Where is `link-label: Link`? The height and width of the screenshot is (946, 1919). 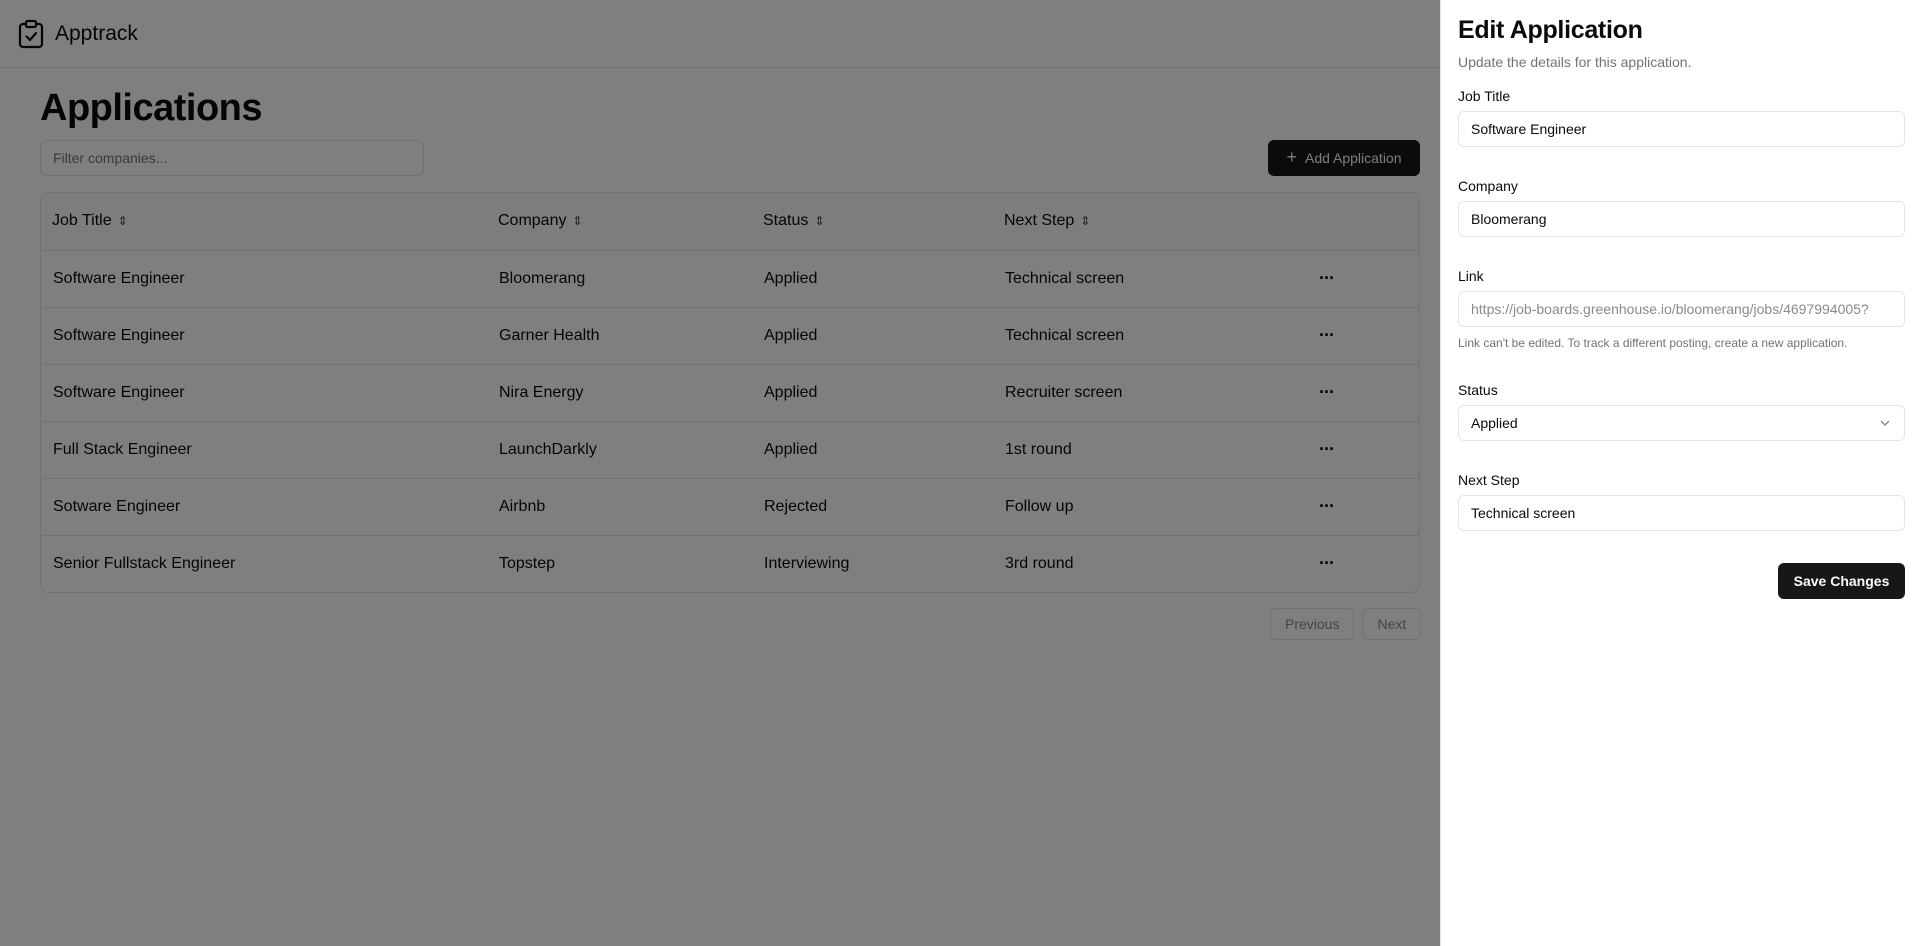 link-label: Link is located at coordinates (1471, 276).